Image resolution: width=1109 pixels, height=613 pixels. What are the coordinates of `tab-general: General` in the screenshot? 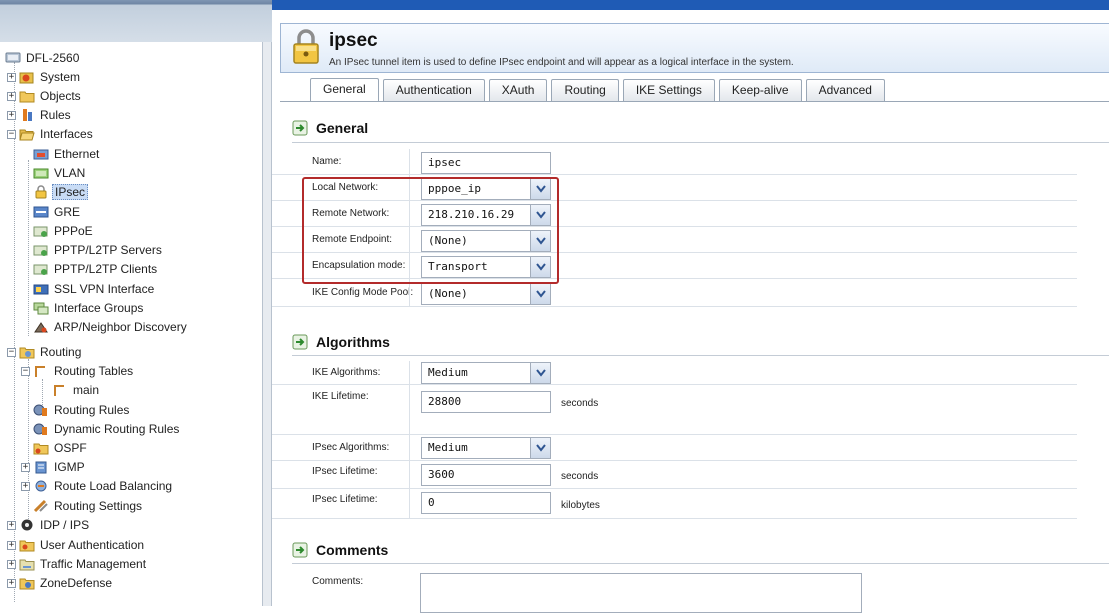 It's located at (344, 90).